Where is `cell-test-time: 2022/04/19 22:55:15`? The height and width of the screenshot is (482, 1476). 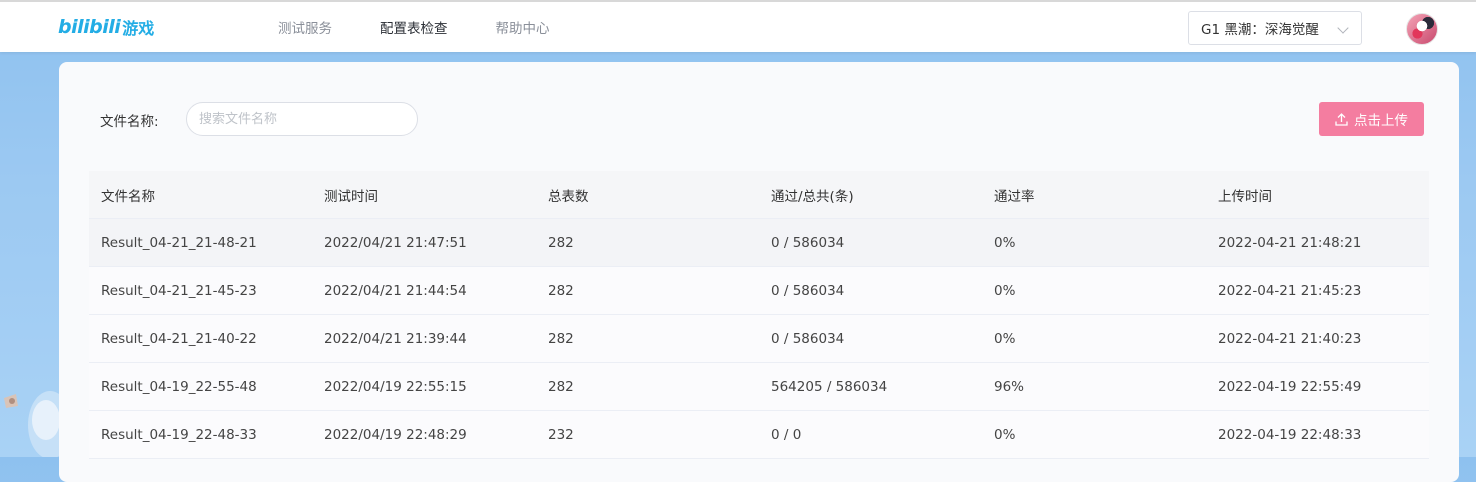 cell-test-time: 2022/04/19 22:55:15 is located at coordinates (395, 386).